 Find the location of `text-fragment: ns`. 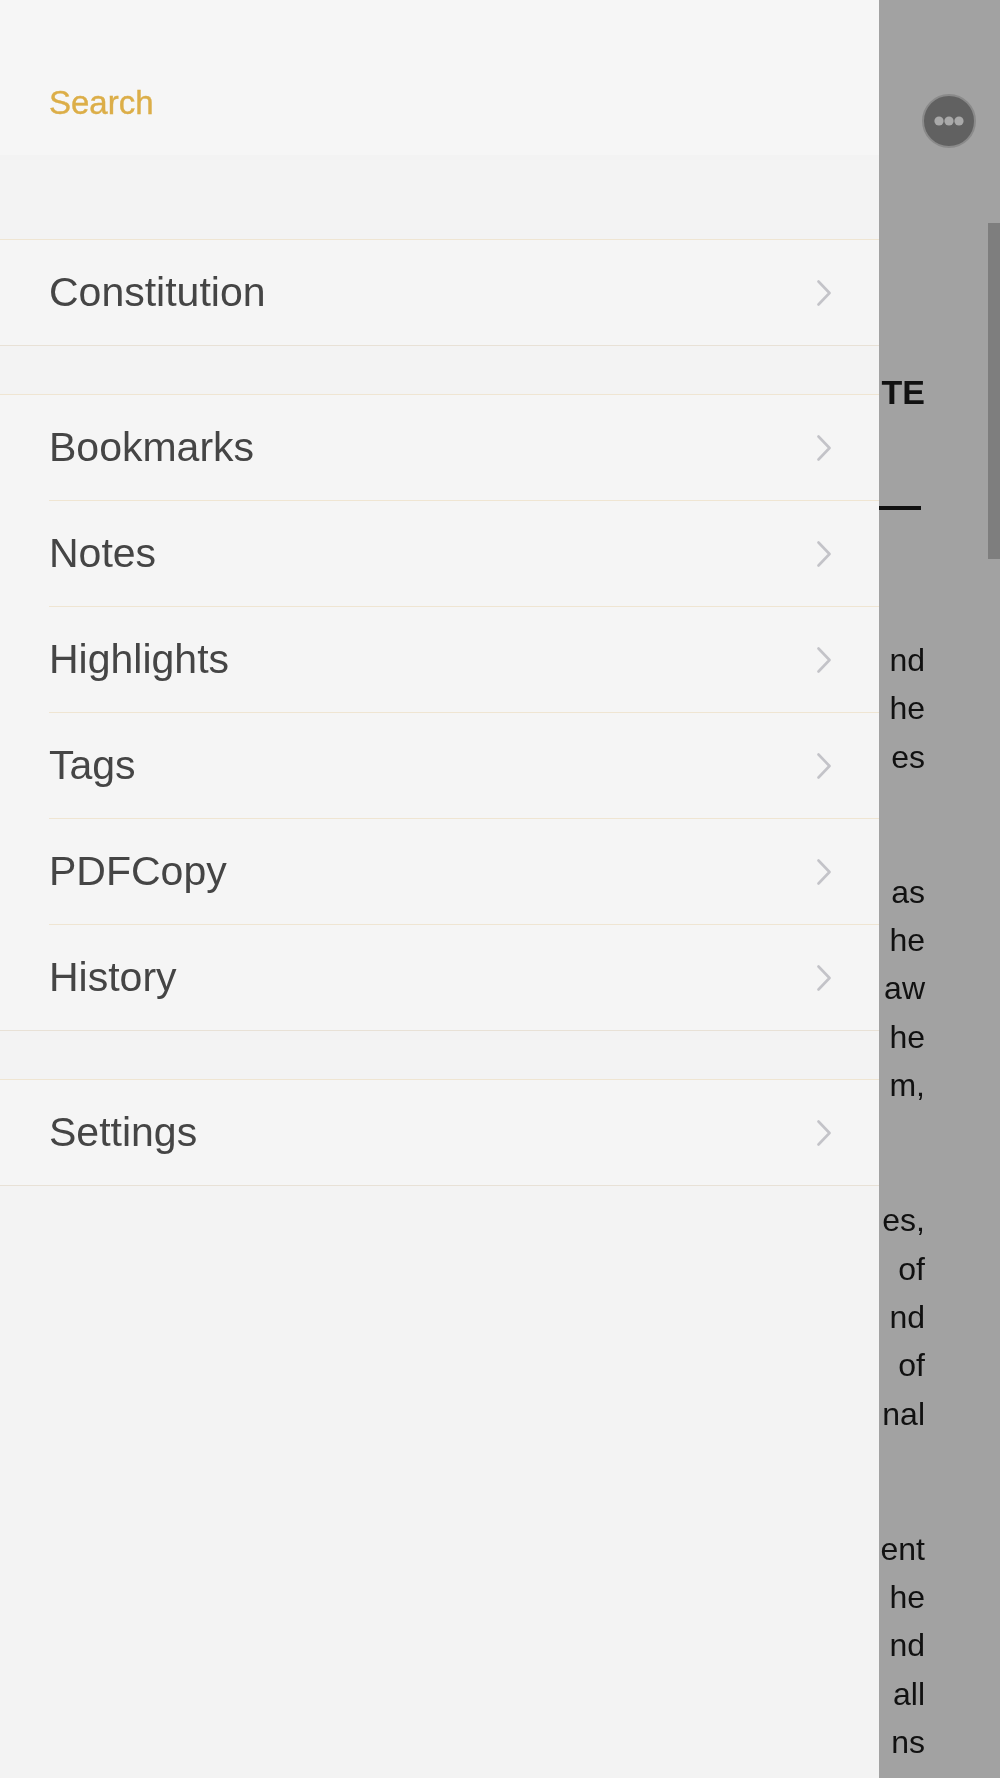

text-fragment: ns is located at coordinates (908, 1742).